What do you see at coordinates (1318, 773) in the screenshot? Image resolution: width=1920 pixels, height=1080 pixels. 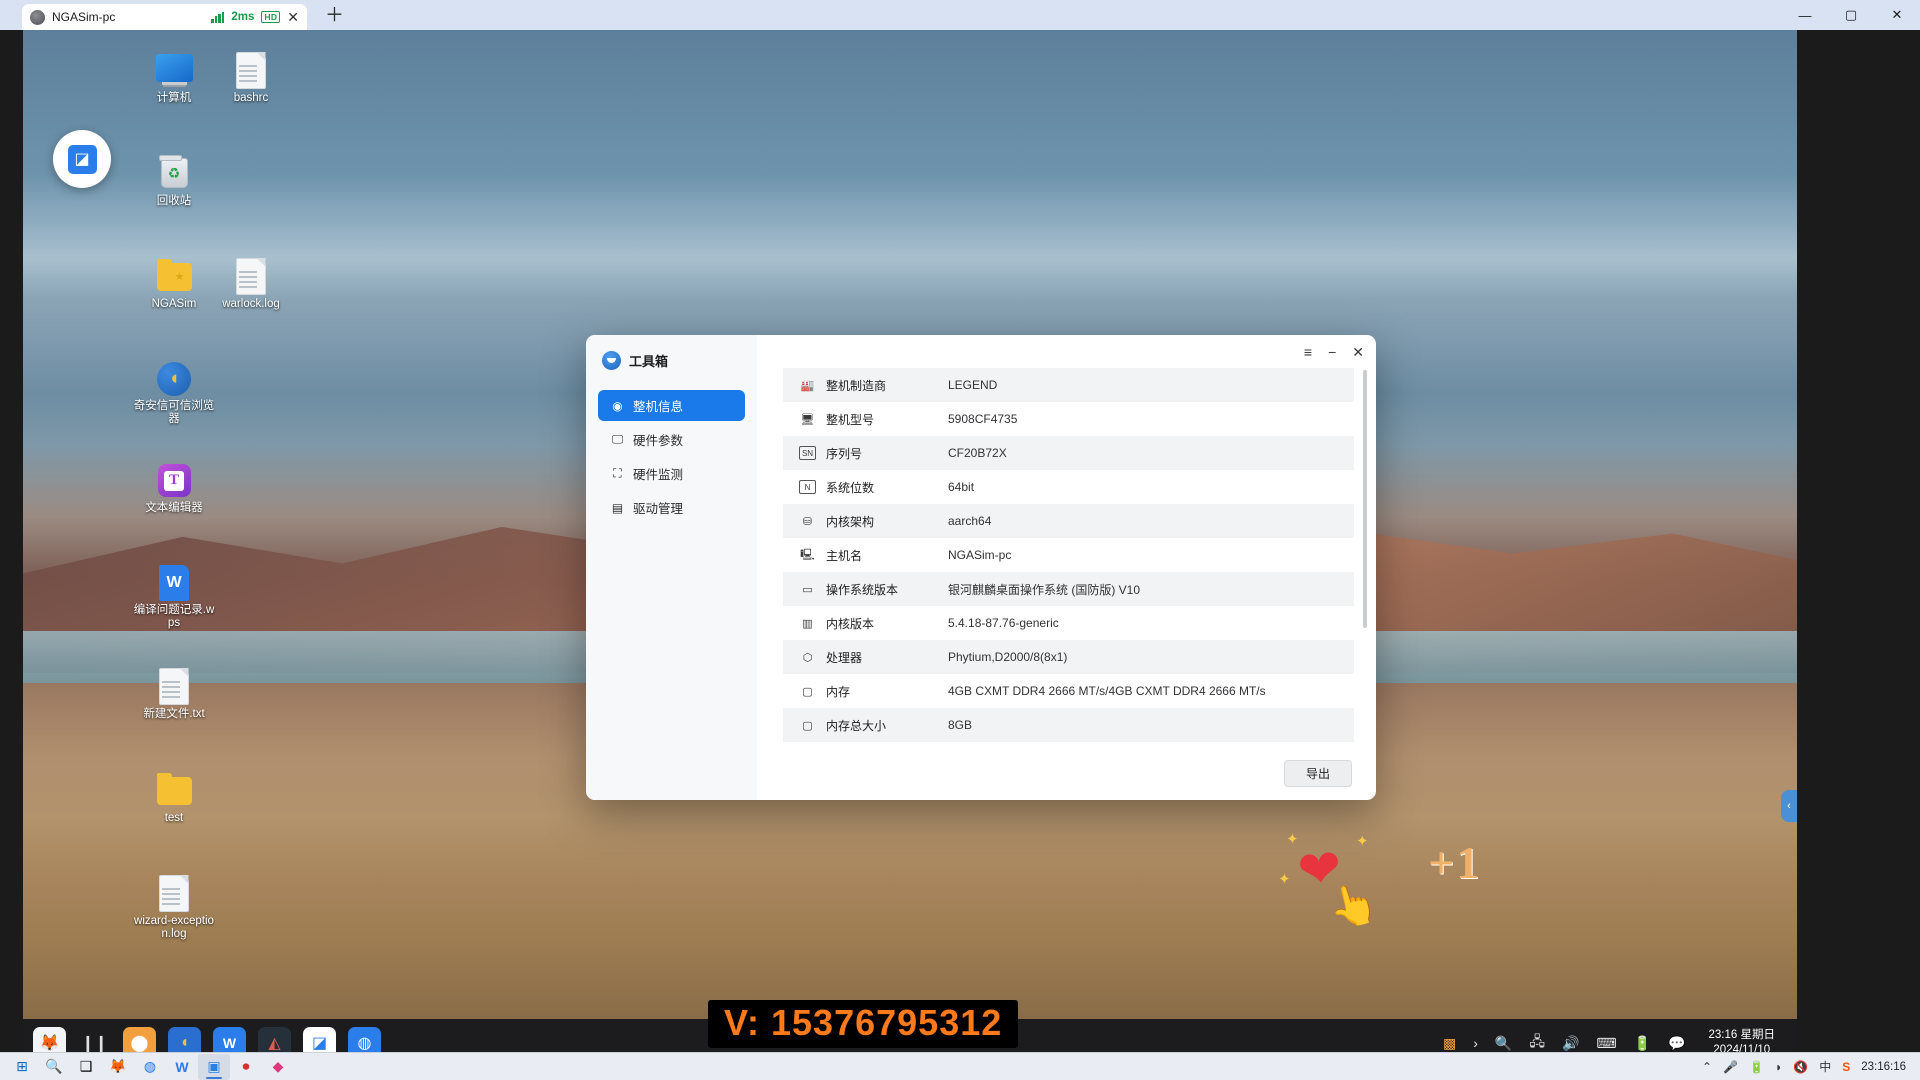 I see `export-button: 导出` at bounding box center [1318, 773].